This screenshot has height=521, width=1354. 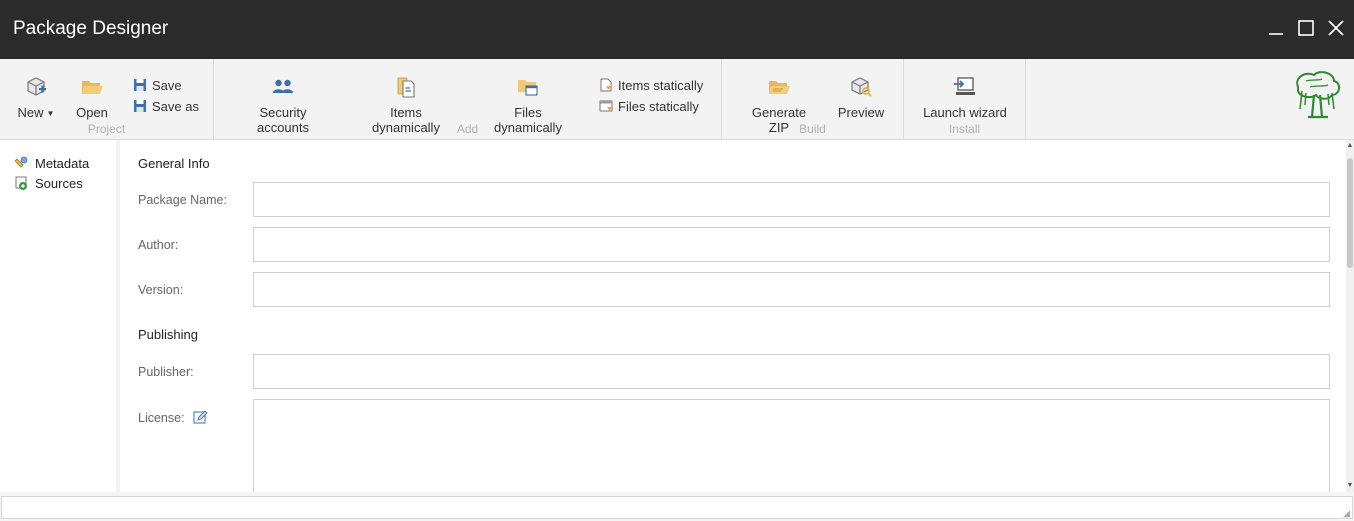 What do you see at coordinates (861, 87) in the screenshot?
I see `preview-package-icon` at bounding box center [861, 87].